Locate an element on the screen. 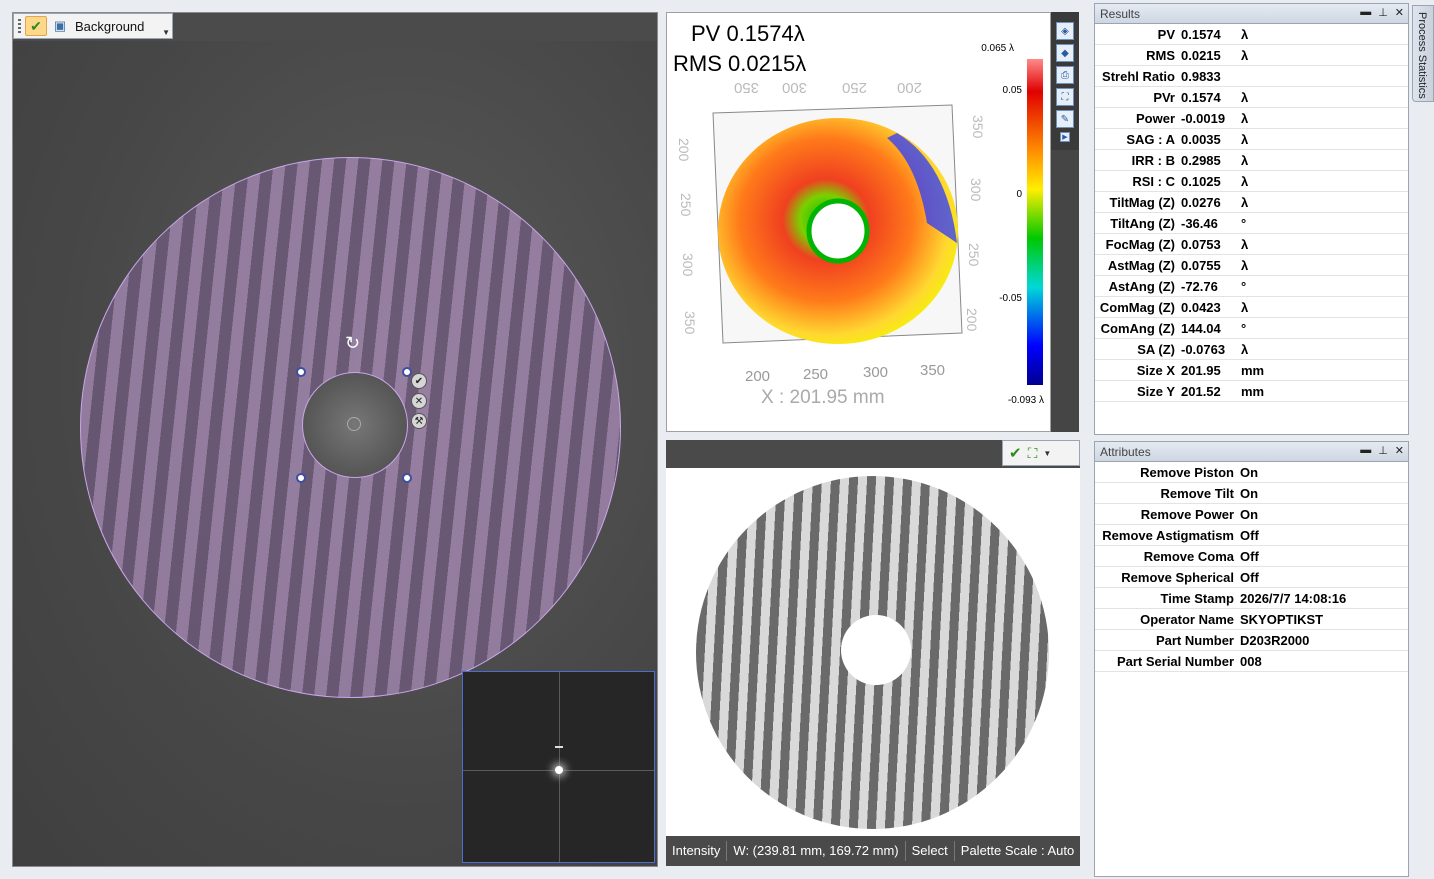  results-row-value: 0.9833 is located at coordinates (1201, 76).